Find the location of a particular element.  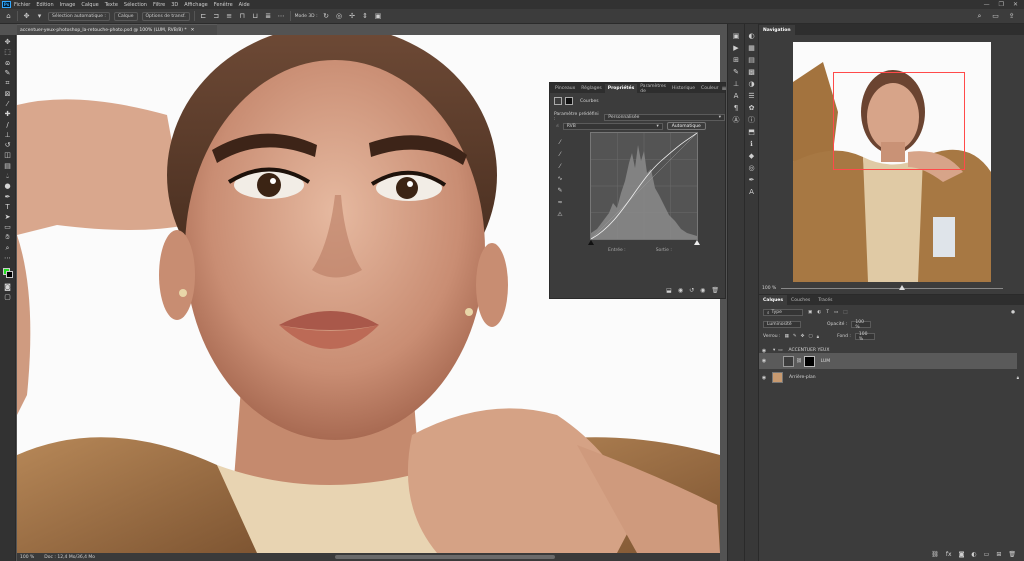

sample-black-eyedropper-icon: ⁄ is located at coordinates (560, 142).